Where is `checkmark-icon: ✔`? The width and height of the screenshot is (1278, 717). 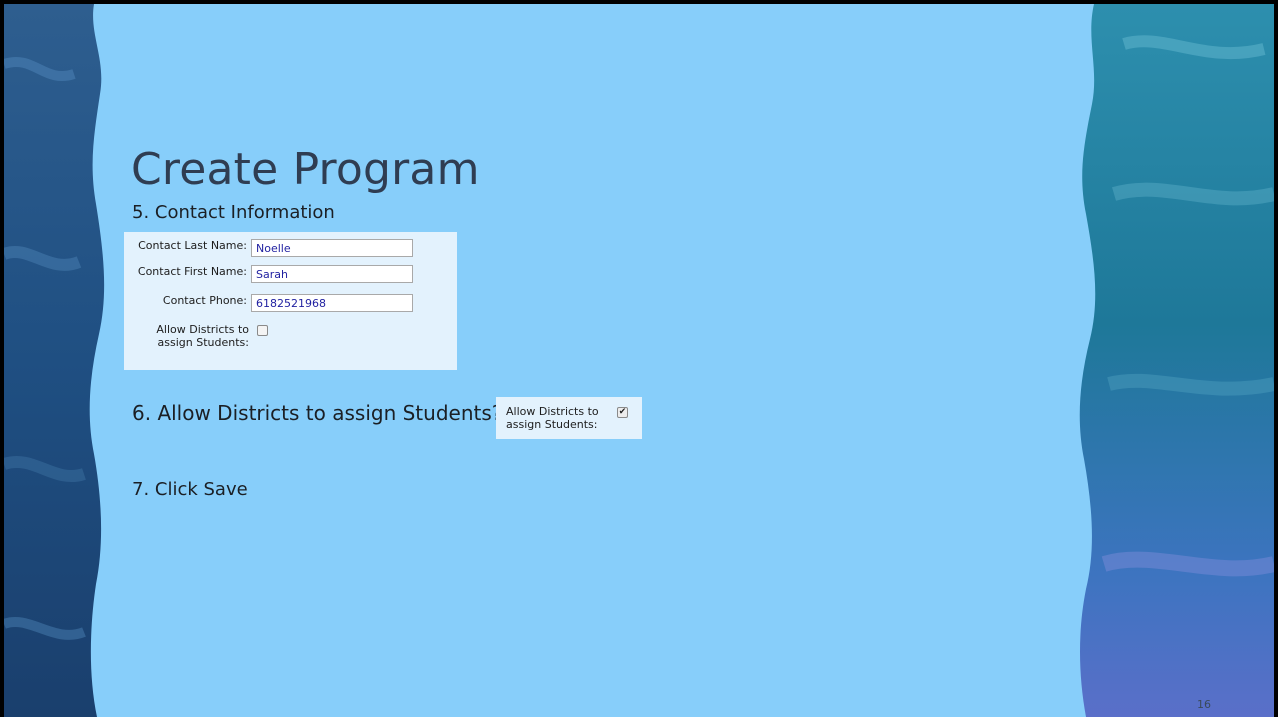
checkmark-icon: ✔ is located at coordinates (622, 412).